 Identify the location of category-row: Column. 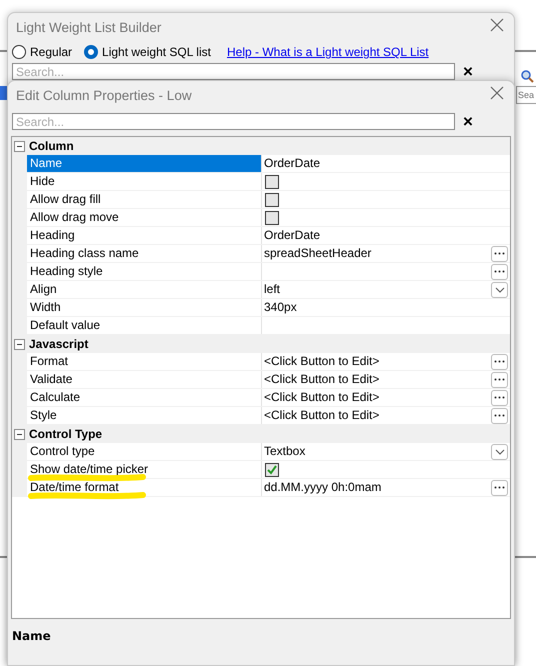
(261, 146).